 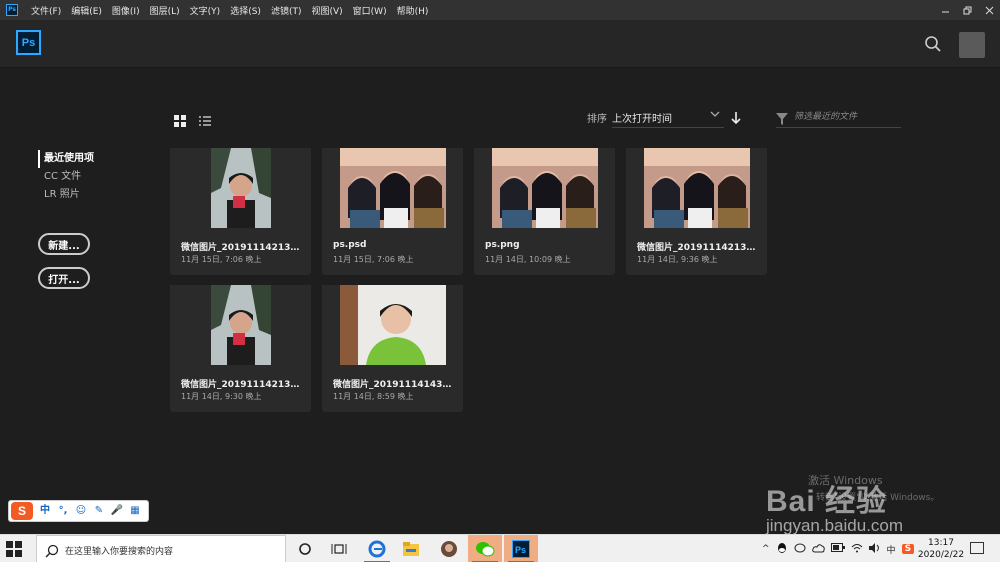 I want to click on nav-item-lr-photos: LR 照片, so click(x=66, y=195).